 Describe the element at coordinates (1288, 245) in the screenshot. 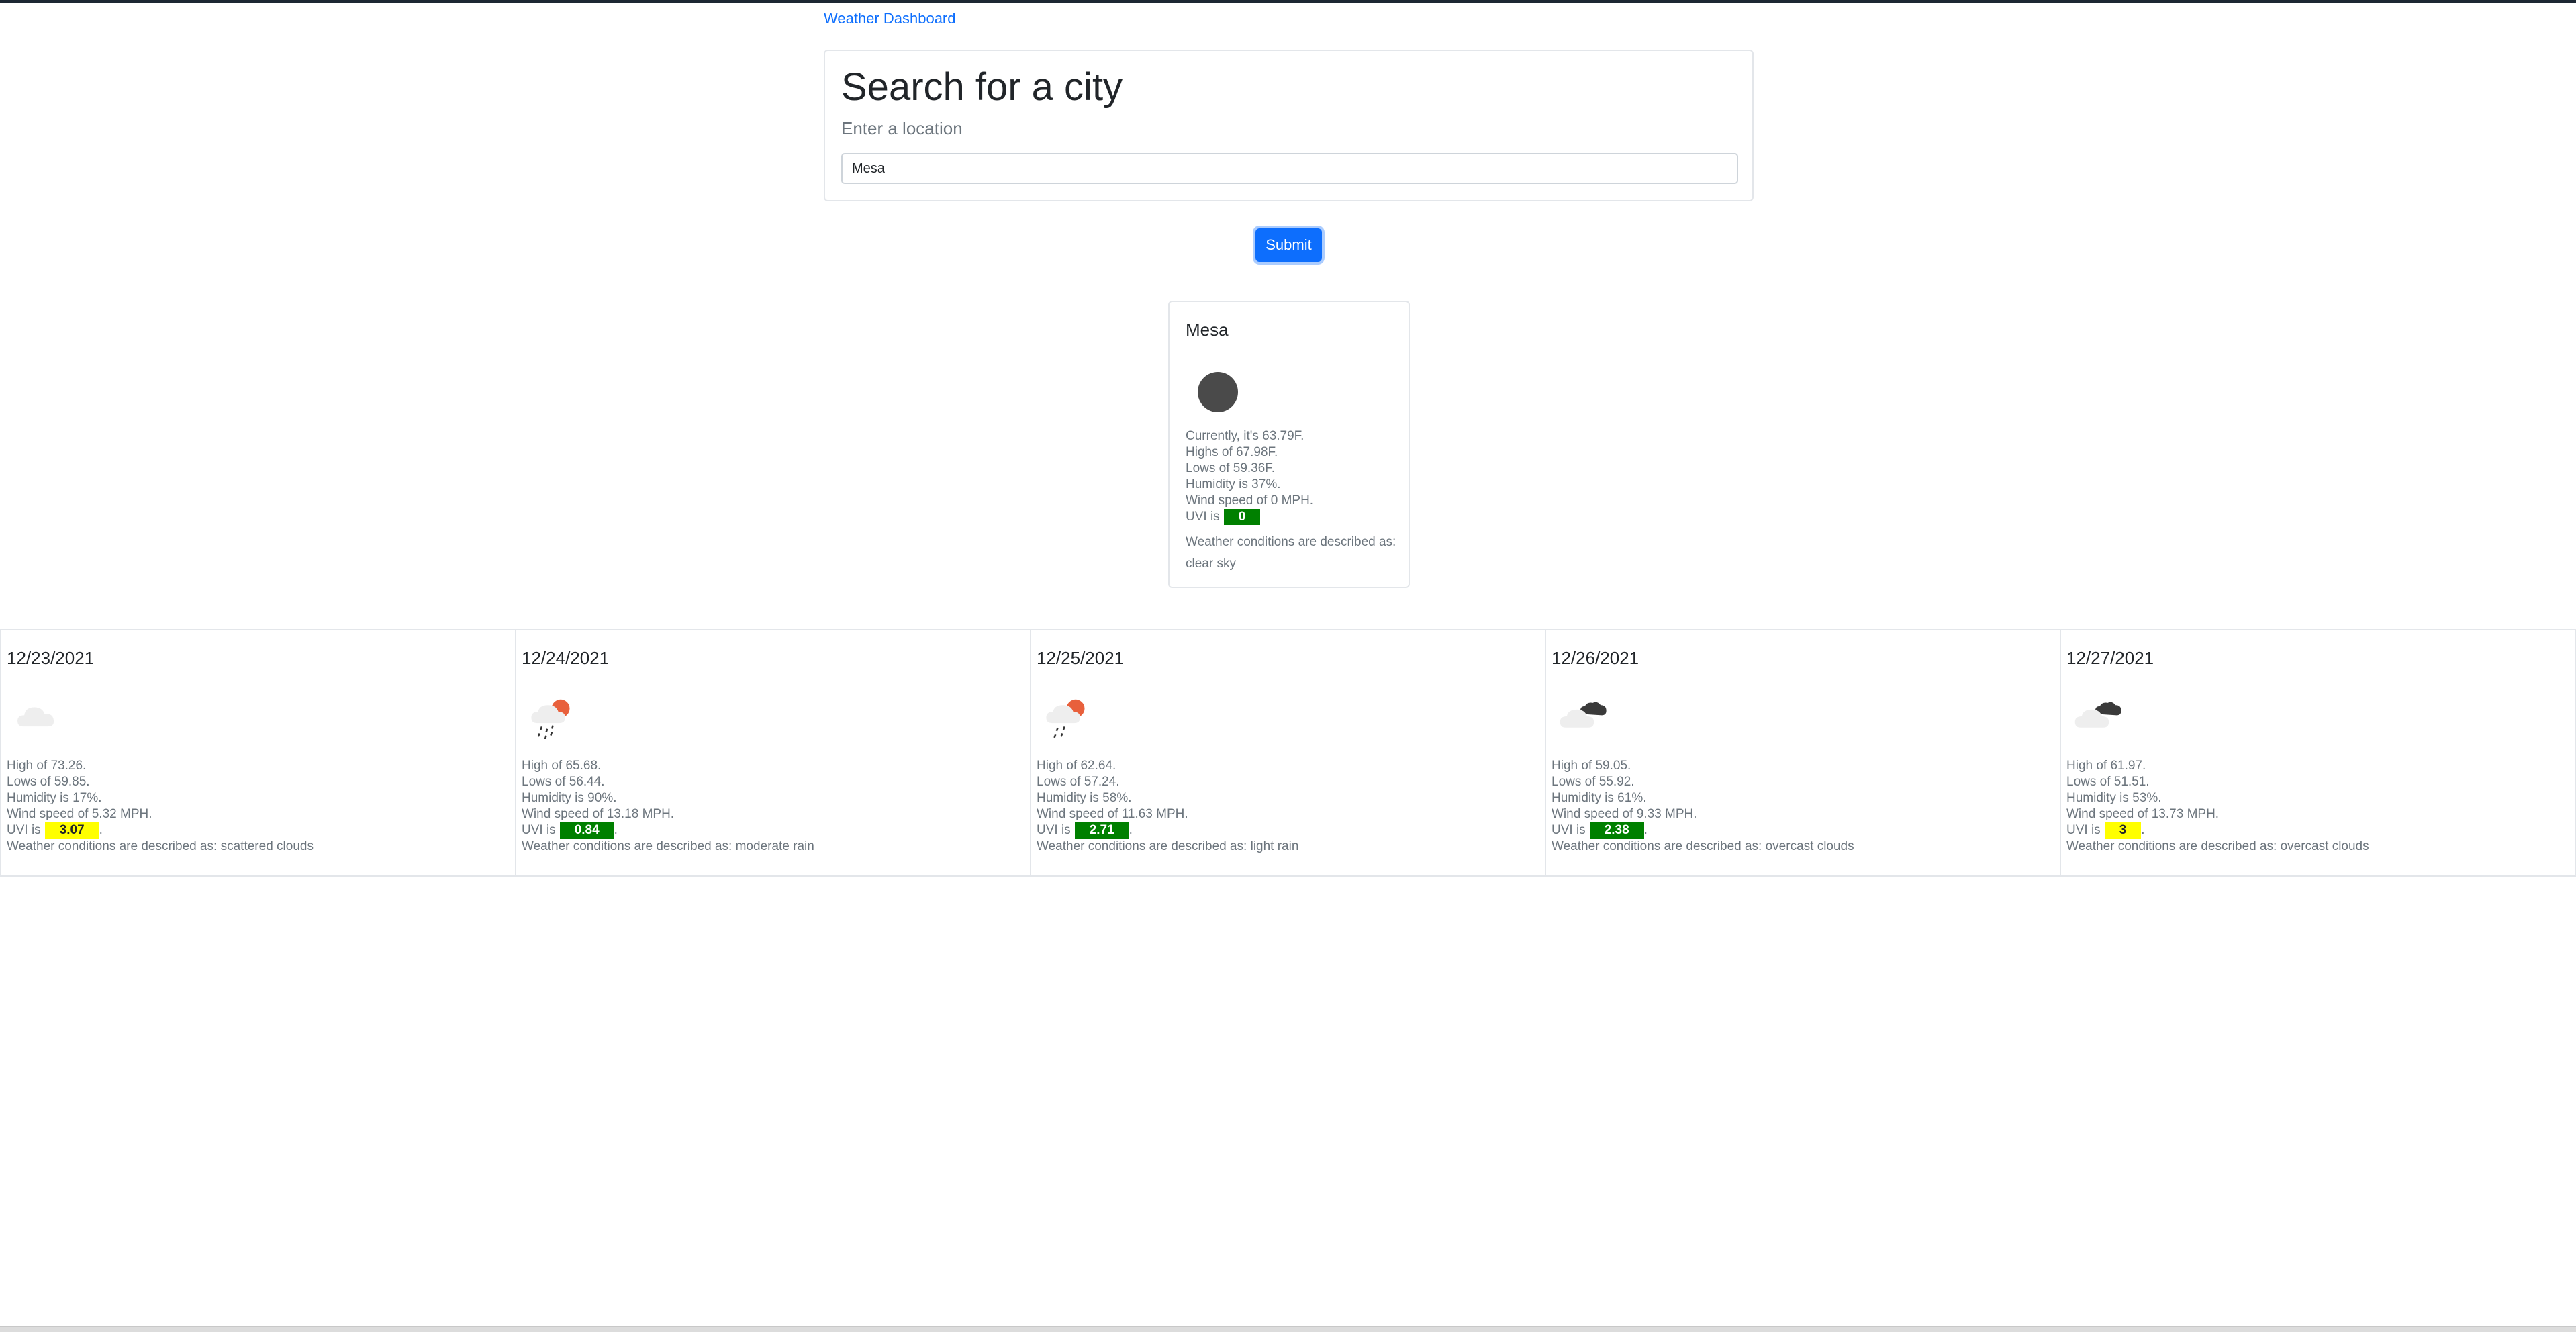

I see `submit-button: Submit` at that location.